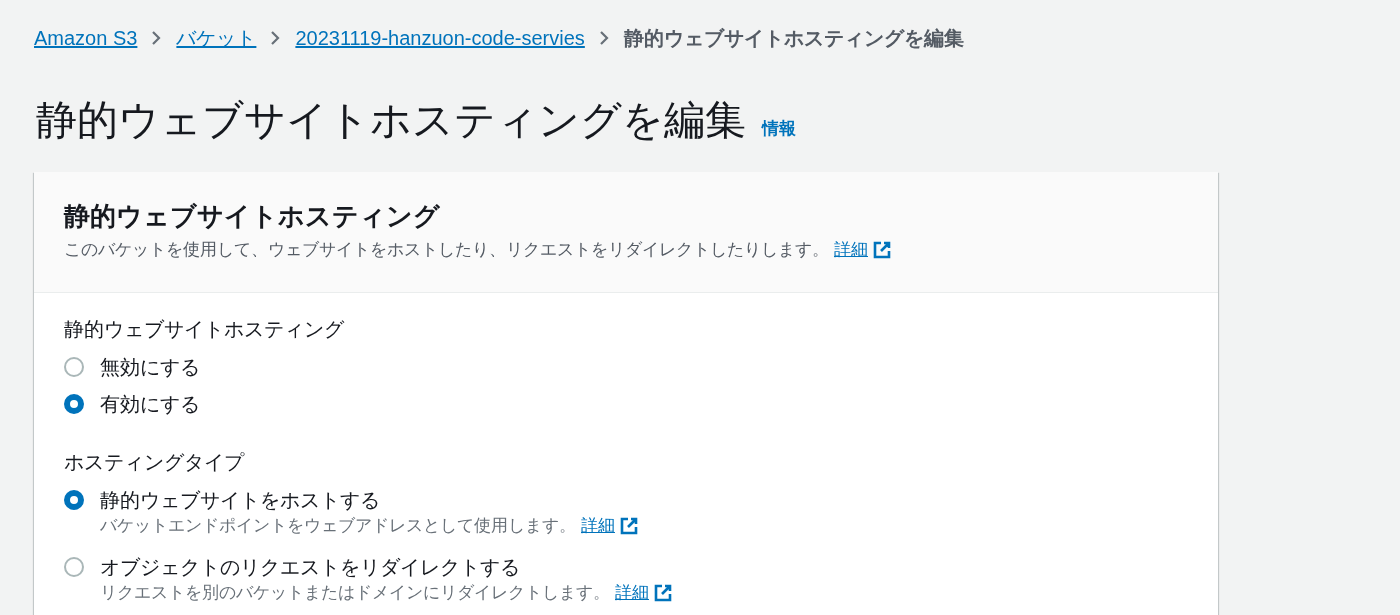  I want to click on radio-label: 無効にする, so click(150, 367).